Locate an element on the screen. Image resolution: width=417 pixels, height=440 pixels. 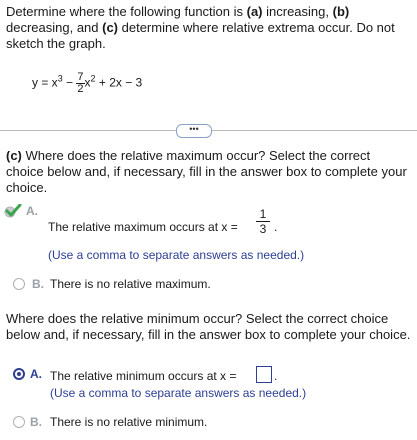
function-rest: + 2x − 3 is located at coordinates (119, 82).